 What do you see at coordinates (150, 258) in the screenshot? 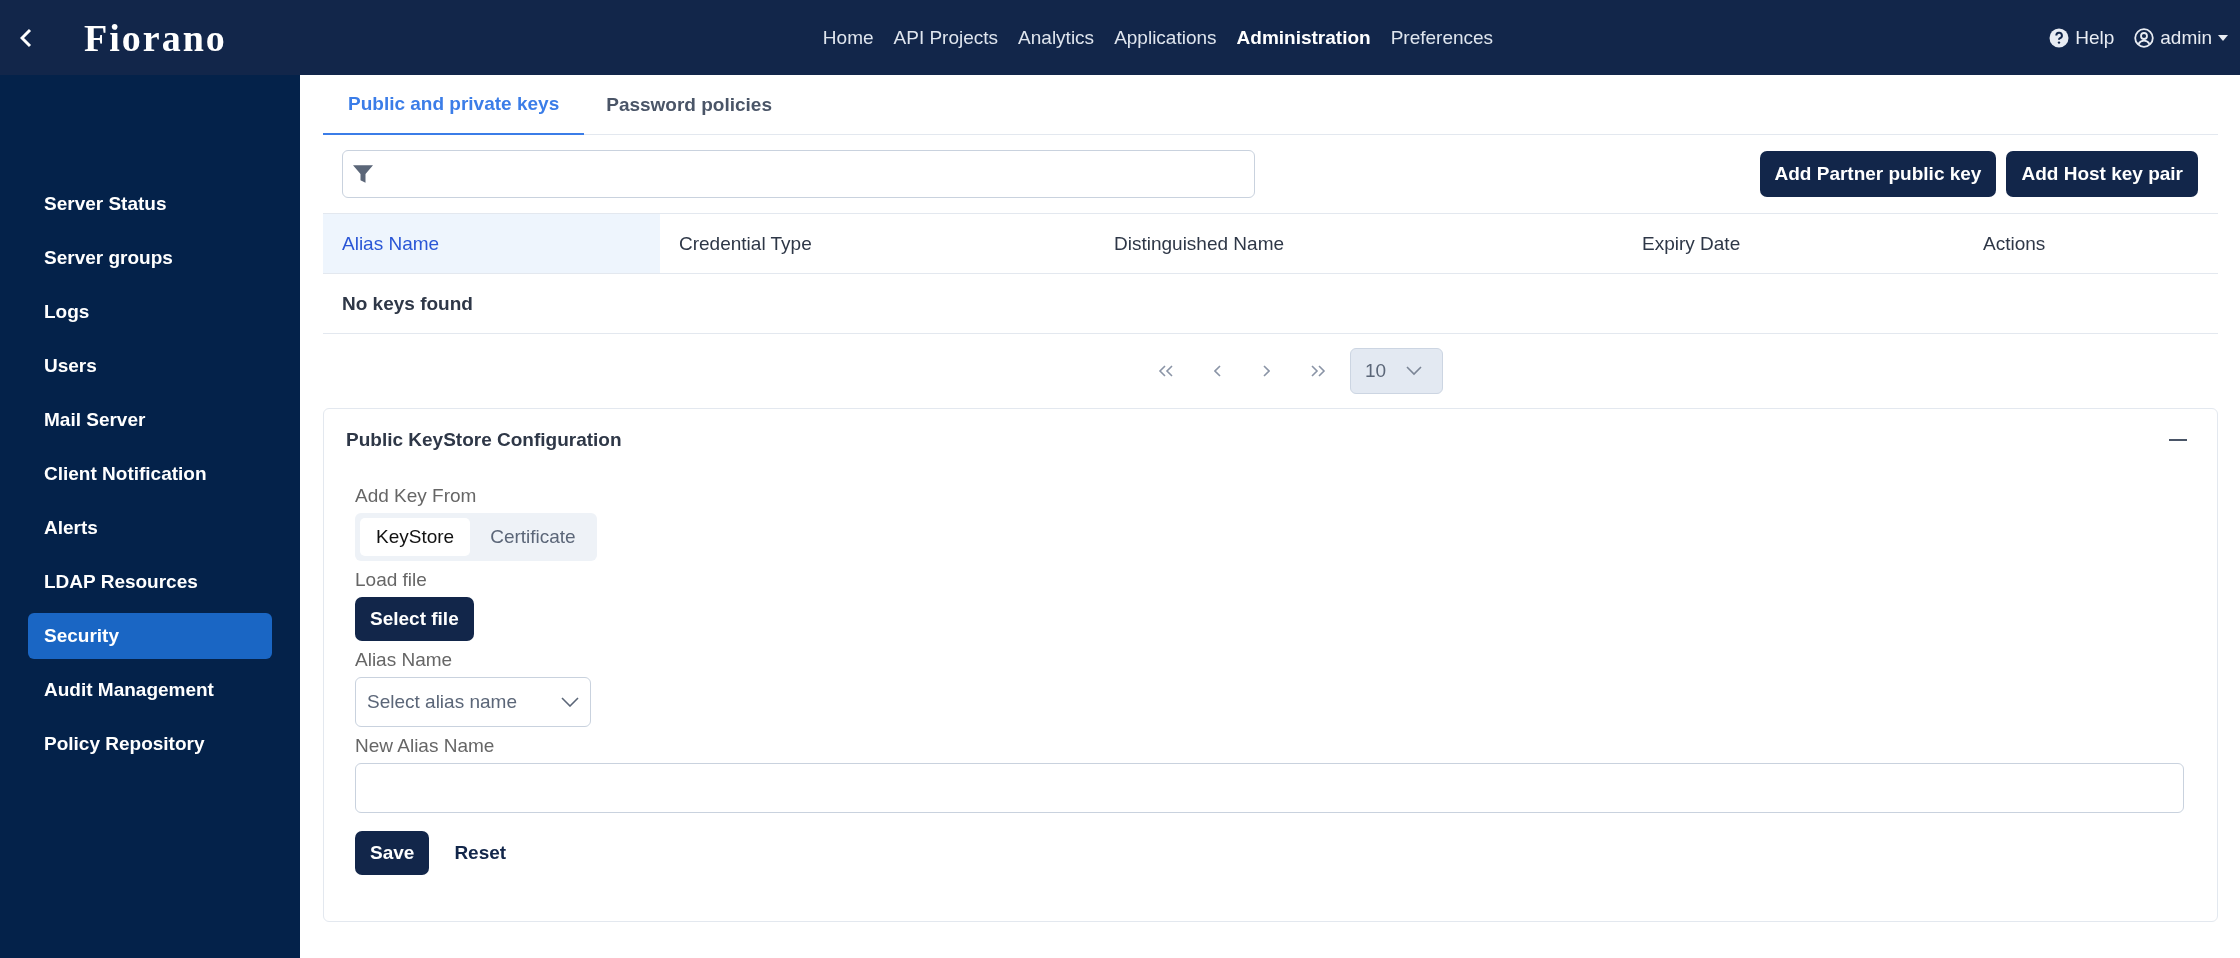
I see `sidebar-item: Server groups` at bounding box center [150, 258].